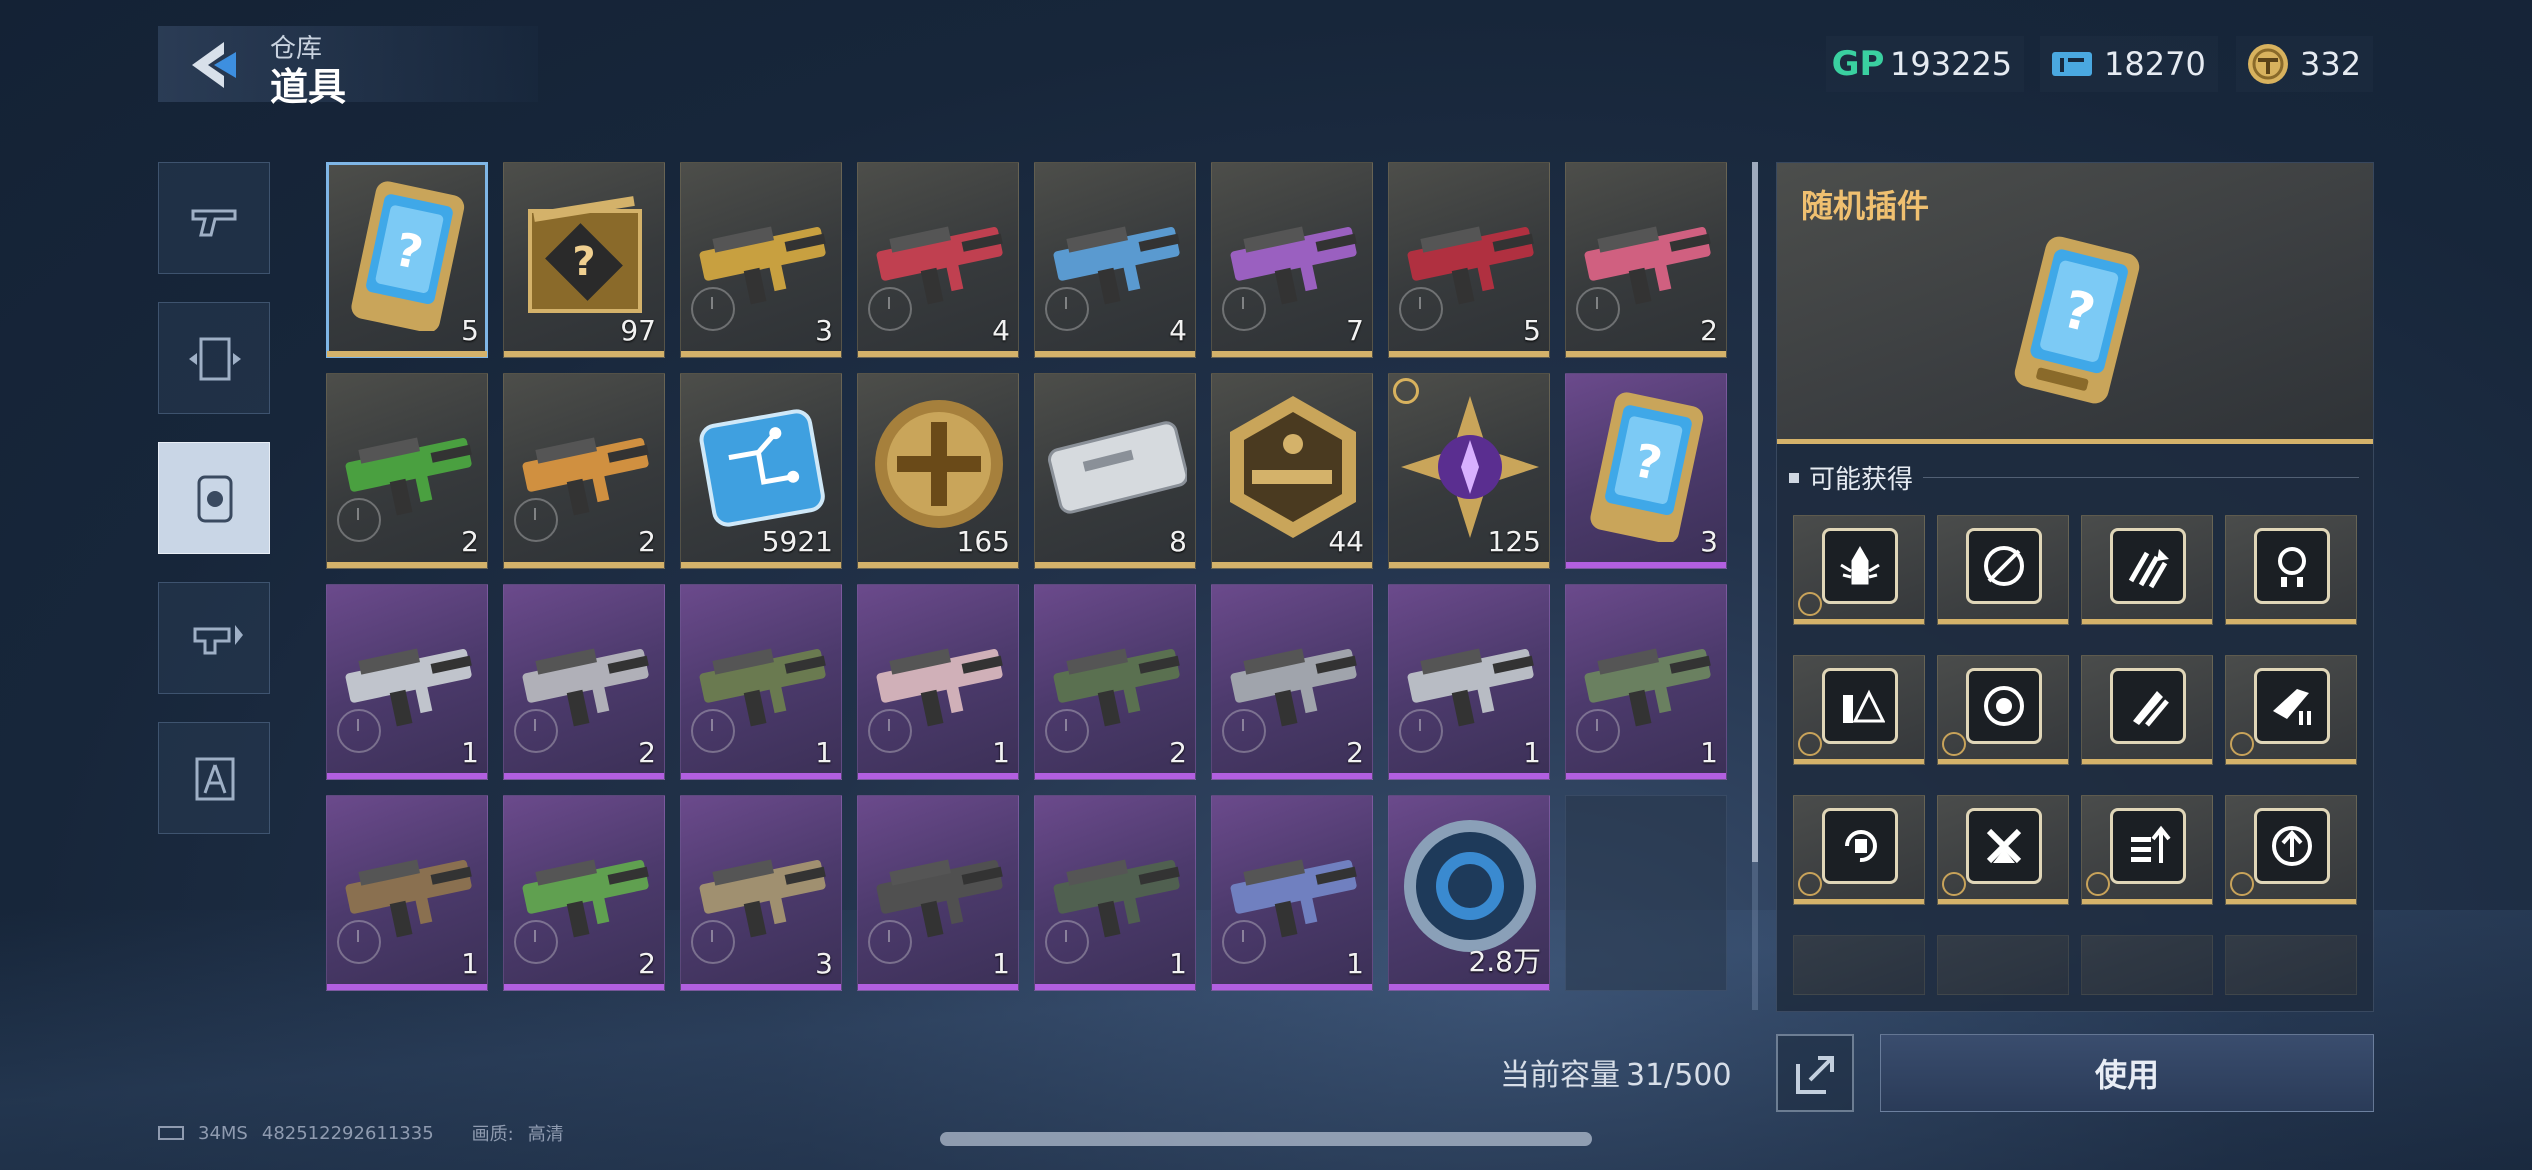  Describe the element at coordinates (214, 498) in the screenshot. I see `tab-items` at that location.